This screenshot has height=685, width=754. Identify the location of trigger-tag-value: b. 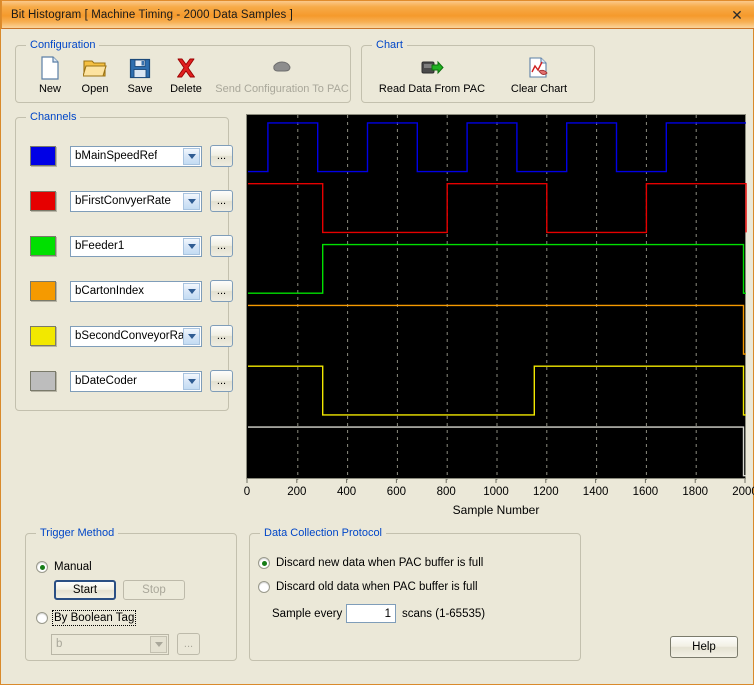
(59, 644).